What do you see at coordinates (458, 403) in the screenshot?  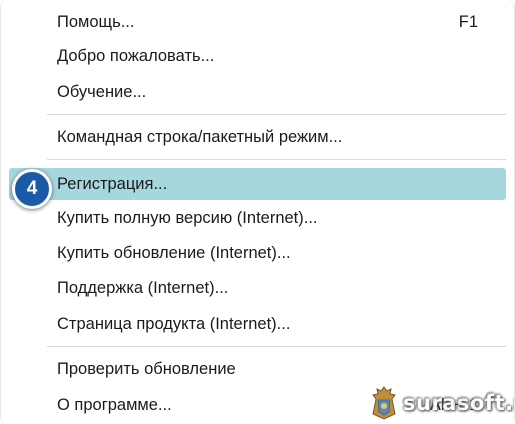 I see `watermark-text: surasoft.ru` at bounding box center [458, 403].